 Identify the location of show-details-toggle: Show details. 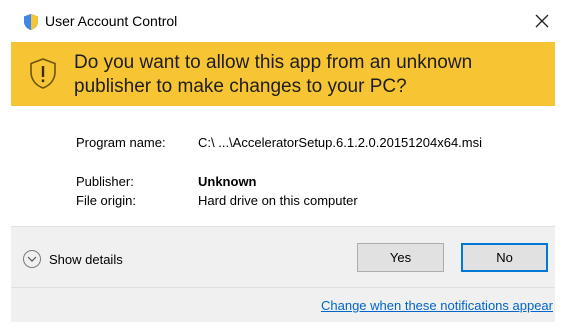
(73, 259).